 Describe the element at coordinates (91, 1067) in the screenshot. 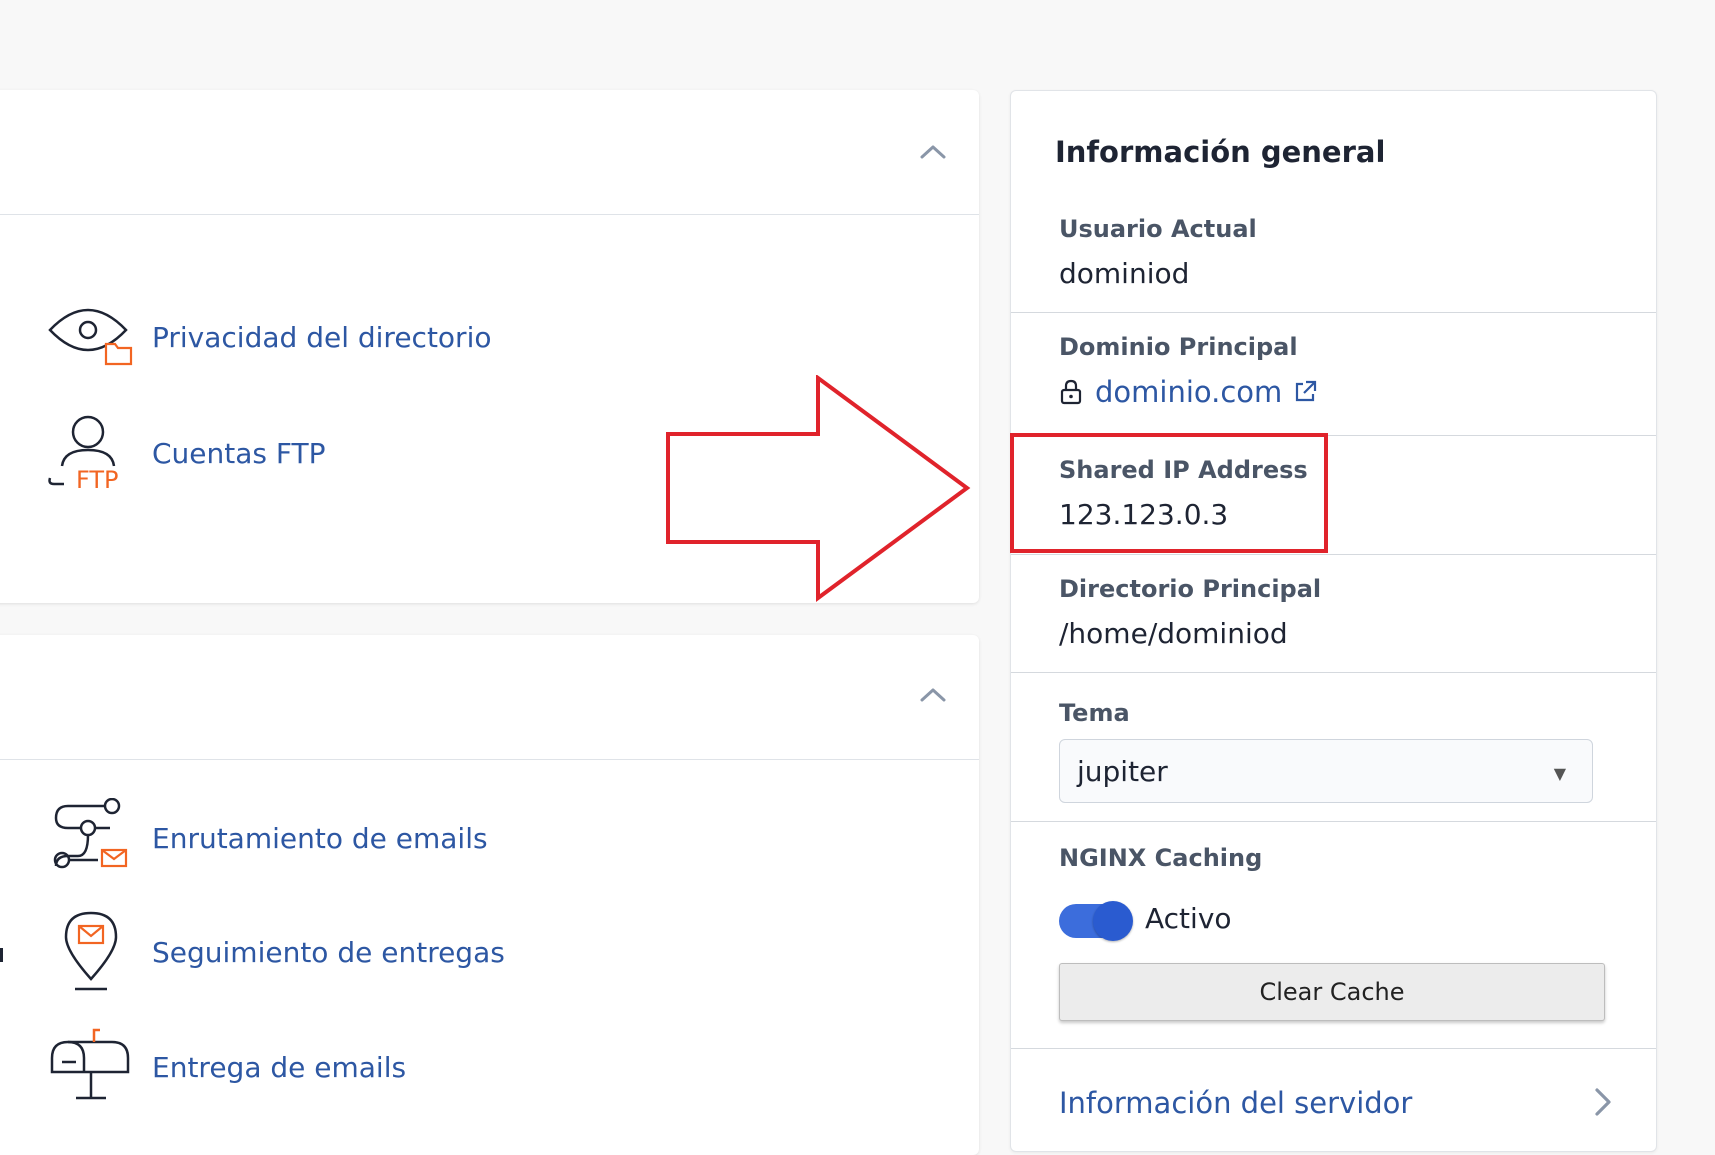

I see `mailbox-icon` at that location.